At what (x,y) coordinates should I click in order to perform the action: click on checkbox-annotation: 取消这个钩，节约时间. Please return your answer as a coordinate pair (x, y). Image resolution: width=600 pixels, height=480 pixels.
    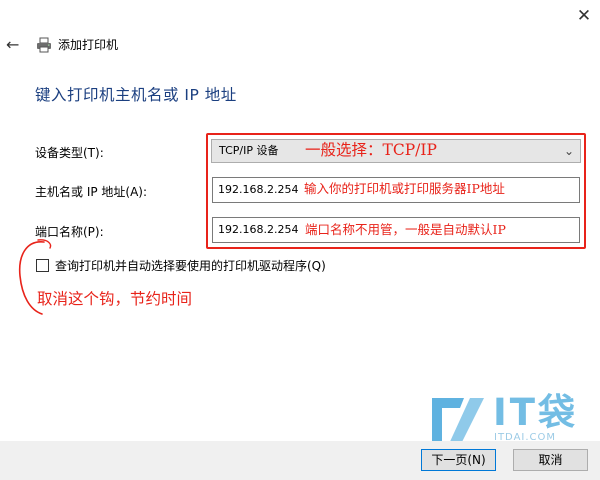
    Looking at the image, I should click on (115, 299).